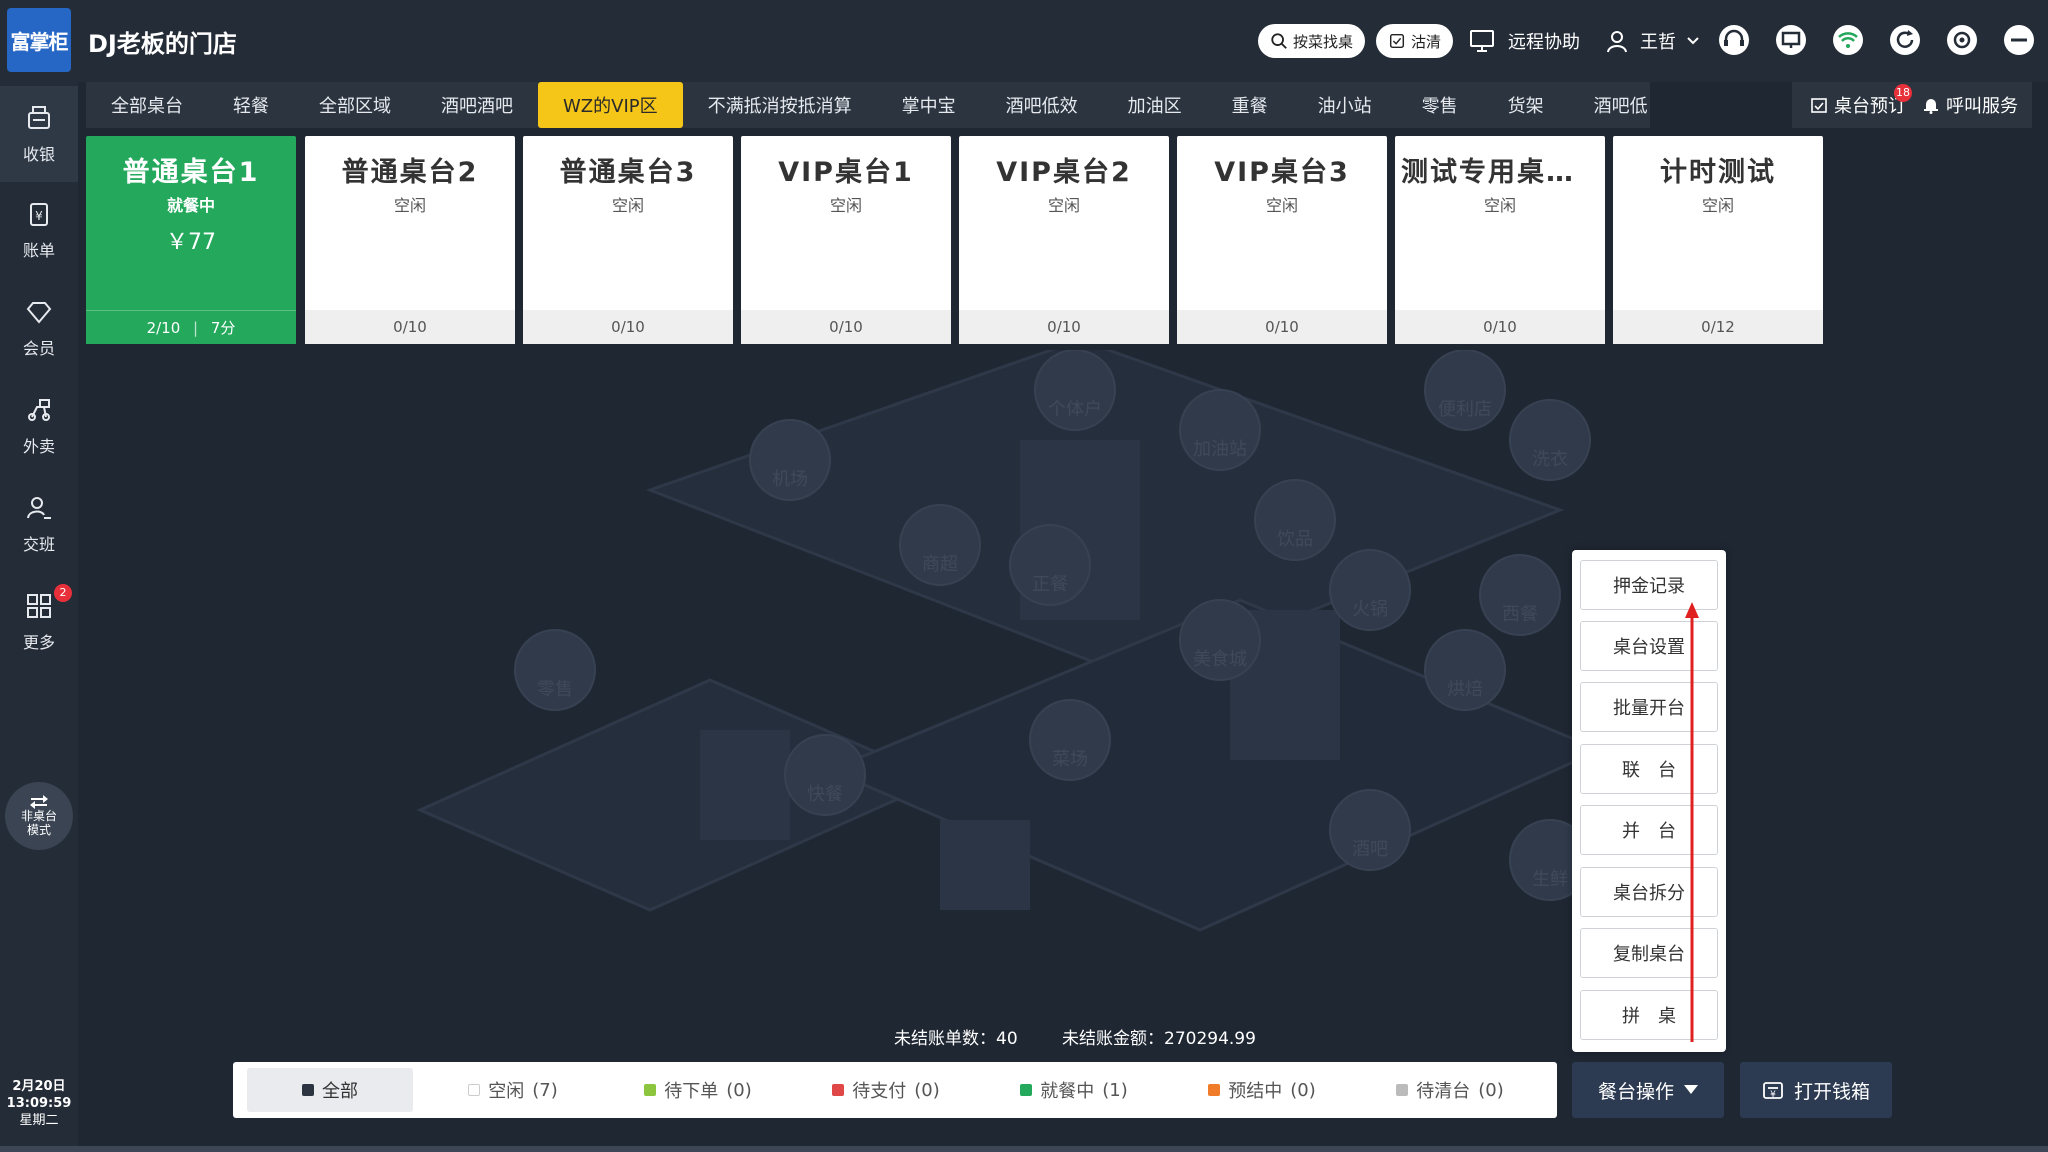  Describe the element at coordinates (147, 105) in the screenshot. I see `tab-all-tables: 全部桌台` at that location.